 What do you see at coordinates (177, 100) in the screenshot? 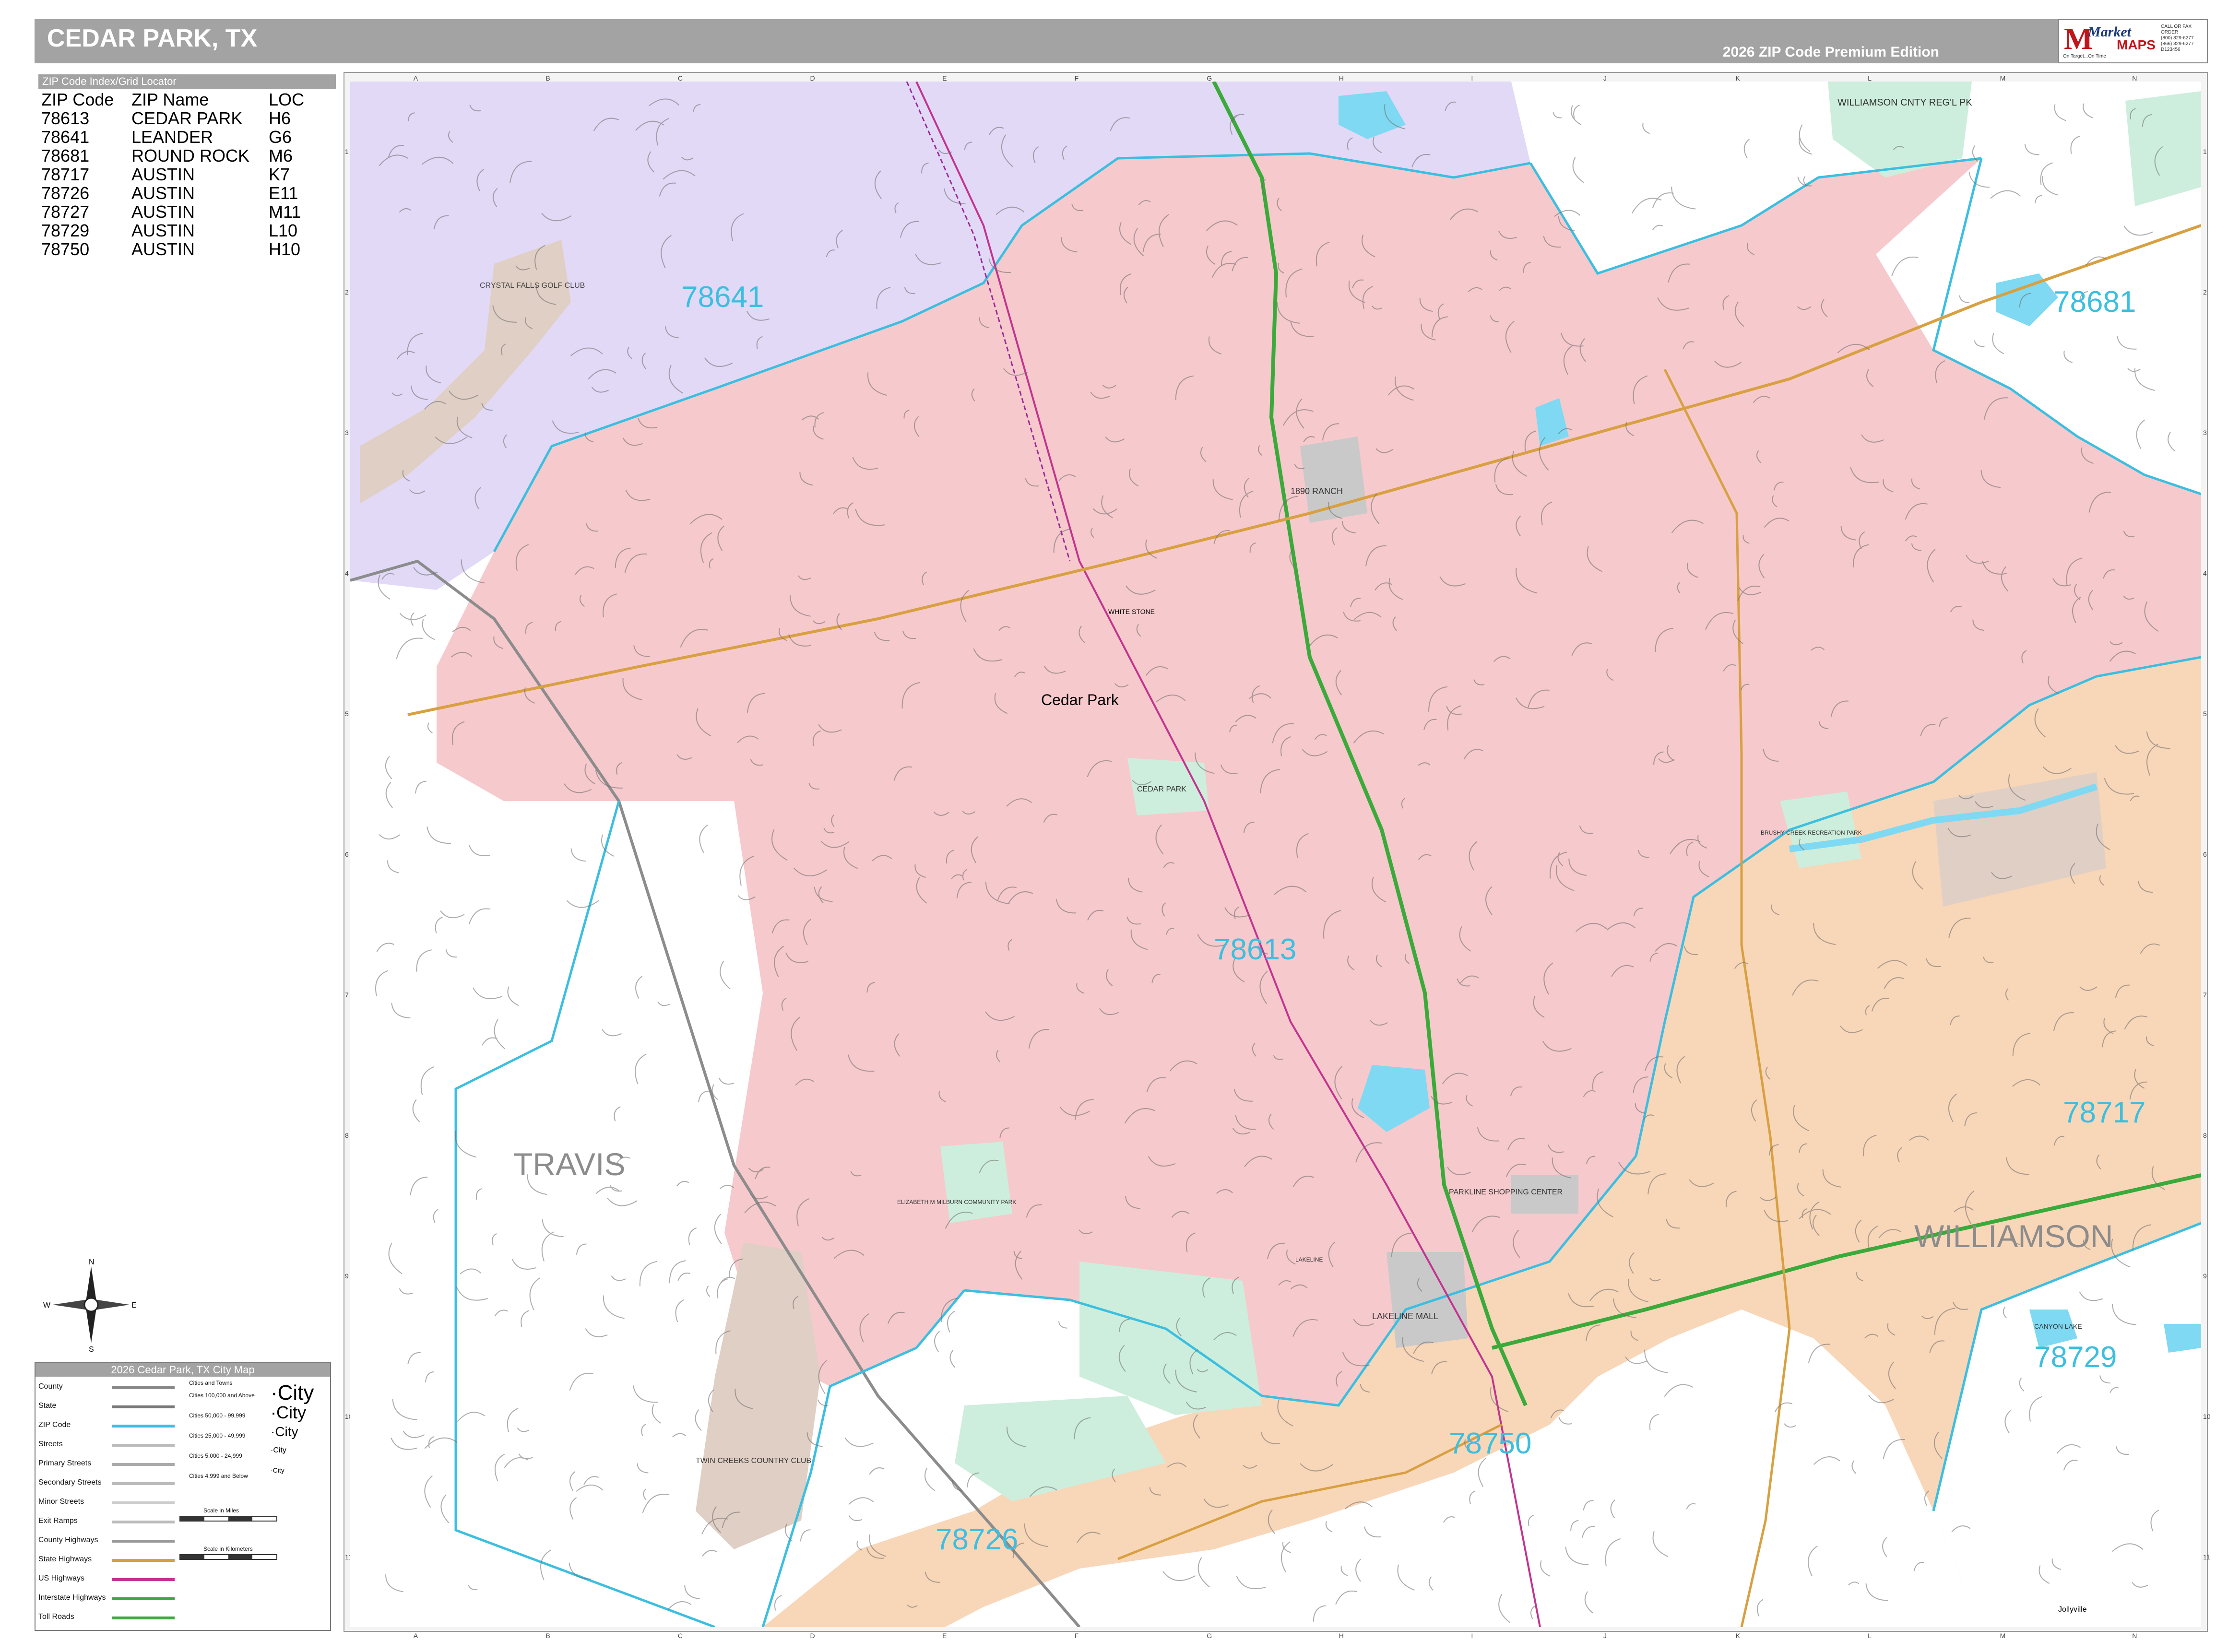
I see `zip-index-header-row: ZIP Code ZIP Name LOC` at bounding box center [177, 100].